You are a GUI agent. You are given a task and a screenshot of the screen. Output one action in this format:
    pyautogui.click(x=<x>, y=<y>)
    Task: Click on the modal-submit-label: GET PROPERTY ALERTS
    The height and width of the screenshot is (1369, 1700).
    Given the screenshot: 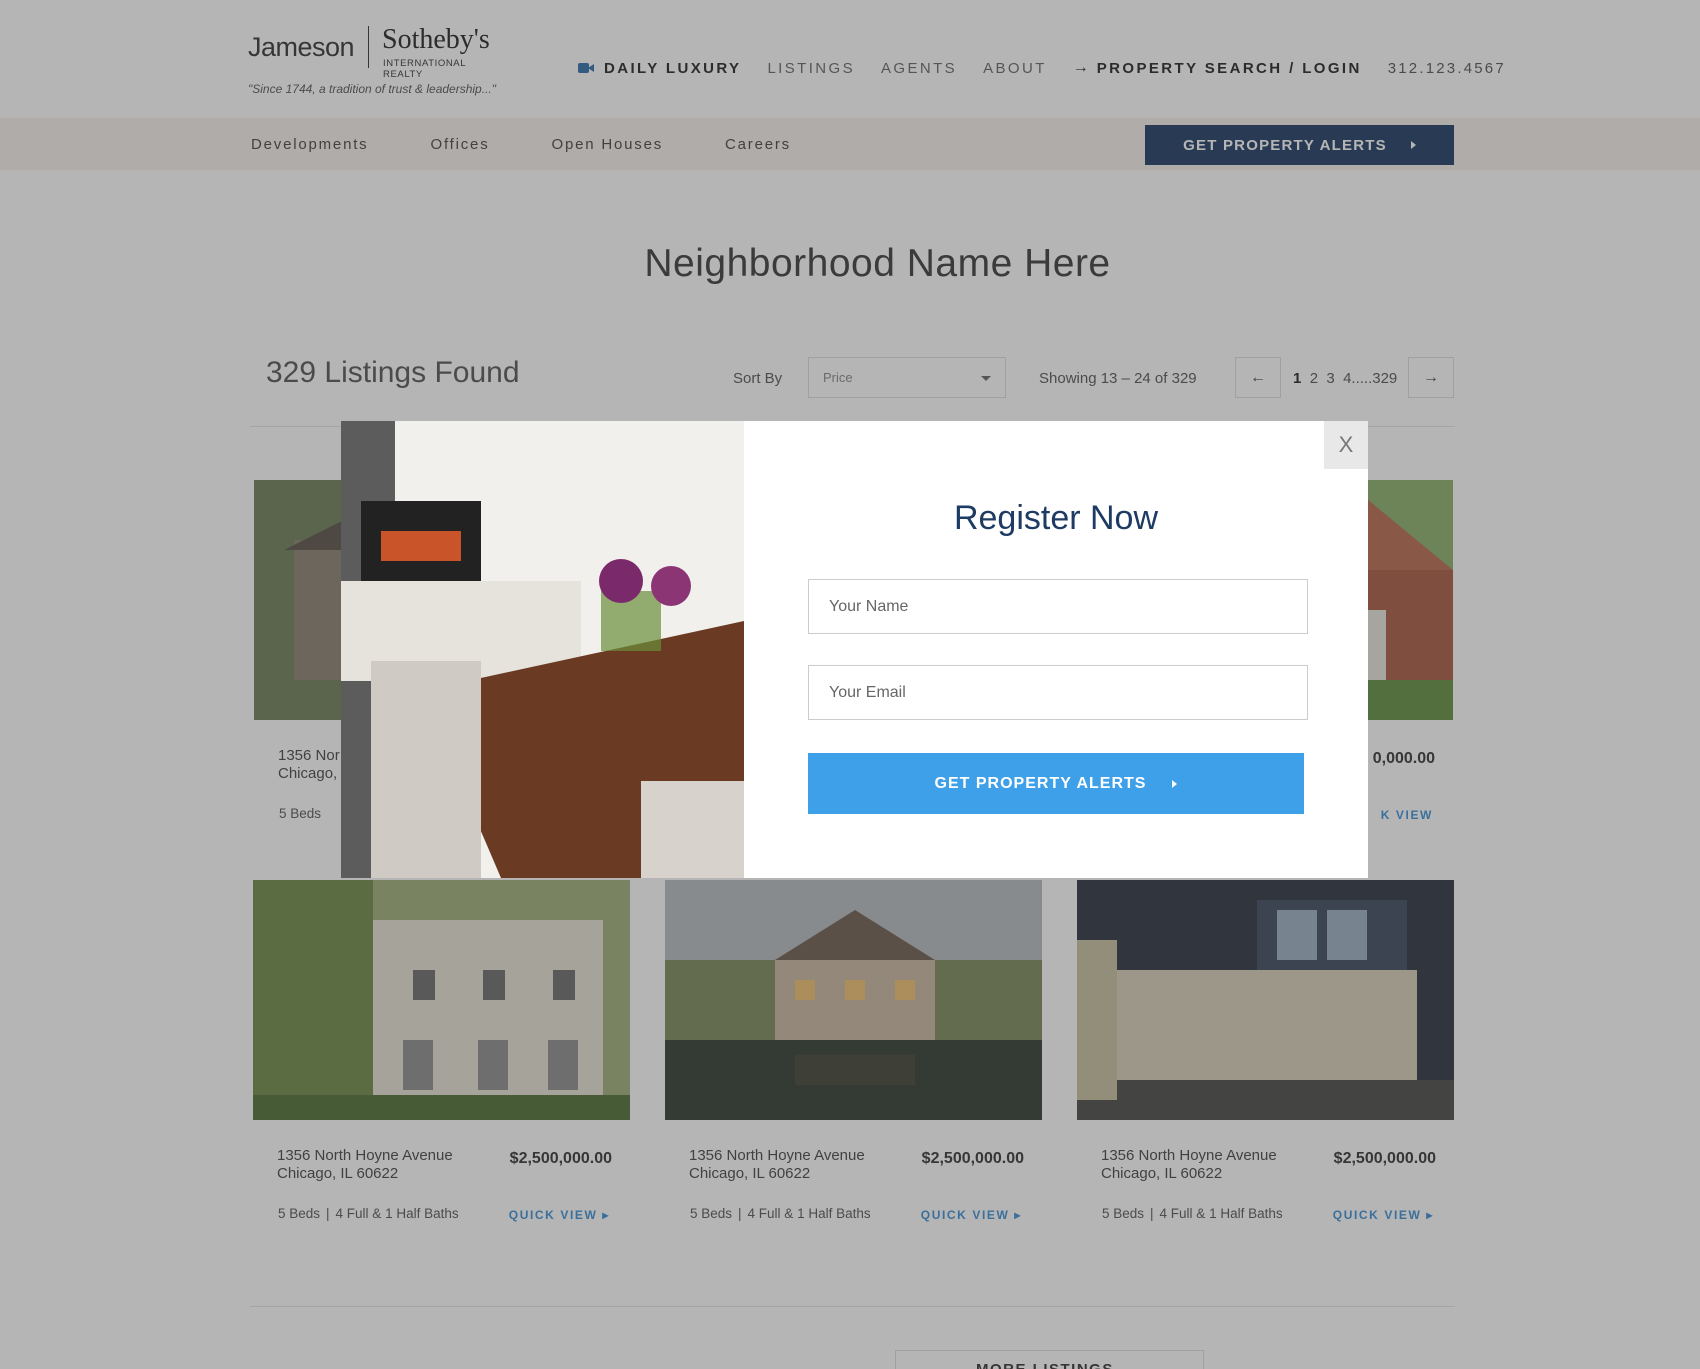 What is the action you would take?
    pyautogui.click(x=1040, y=783)
    